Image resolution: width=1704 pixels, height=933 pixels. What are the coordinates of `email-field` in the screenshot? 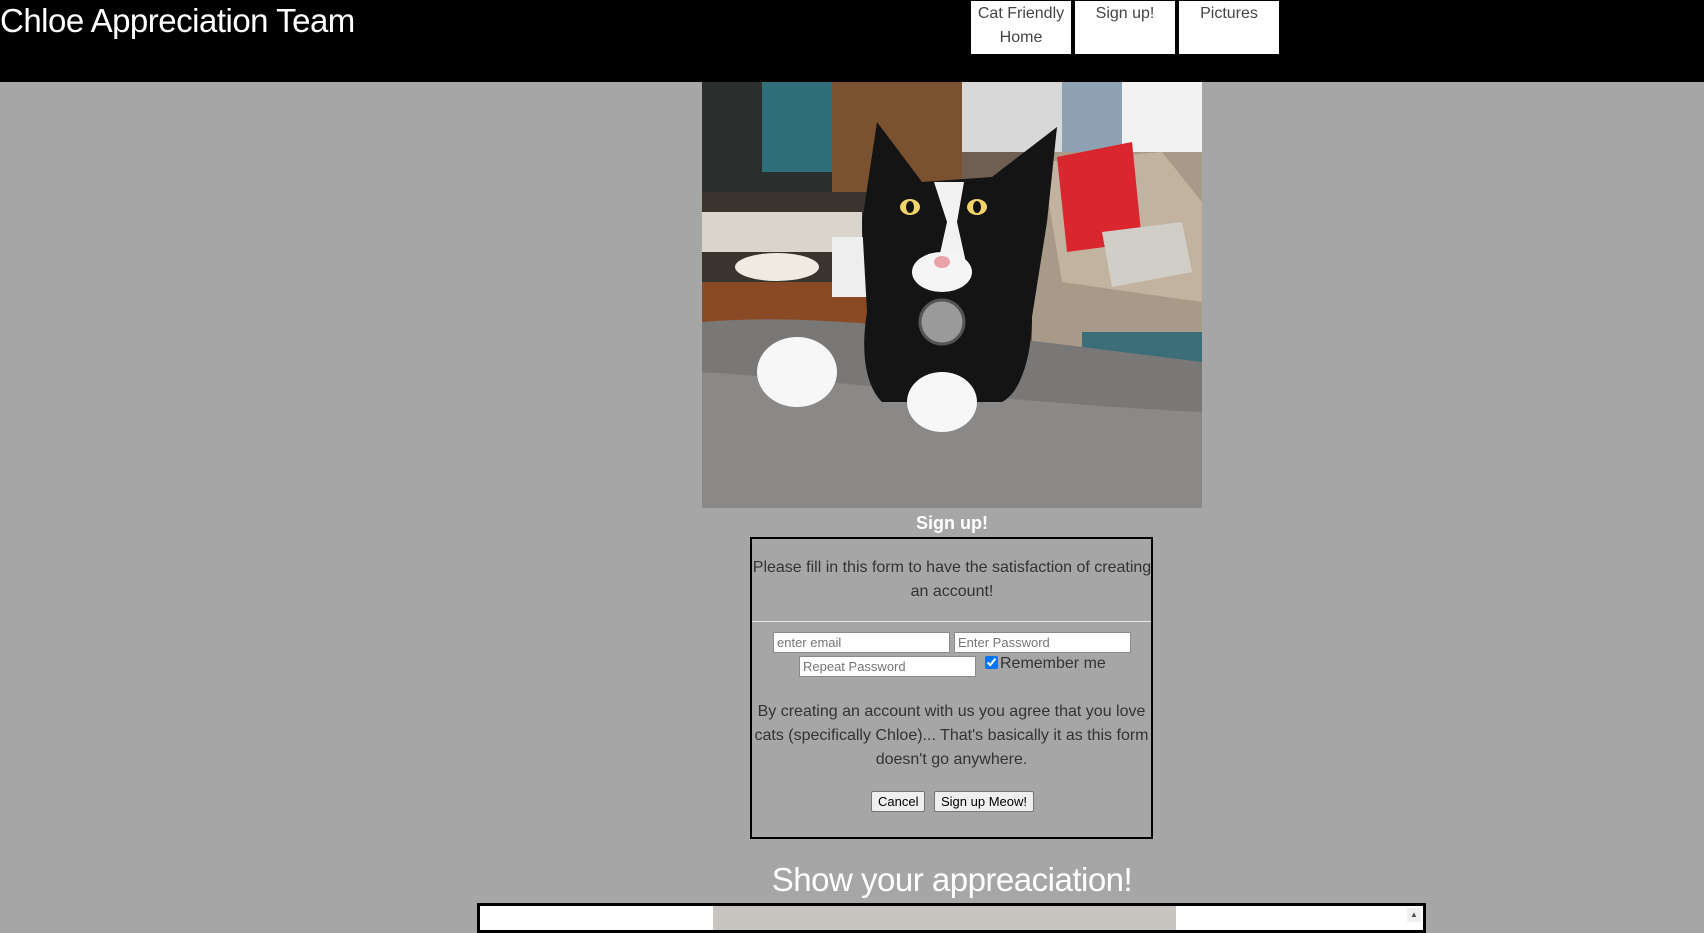 It's located at (861, 642).